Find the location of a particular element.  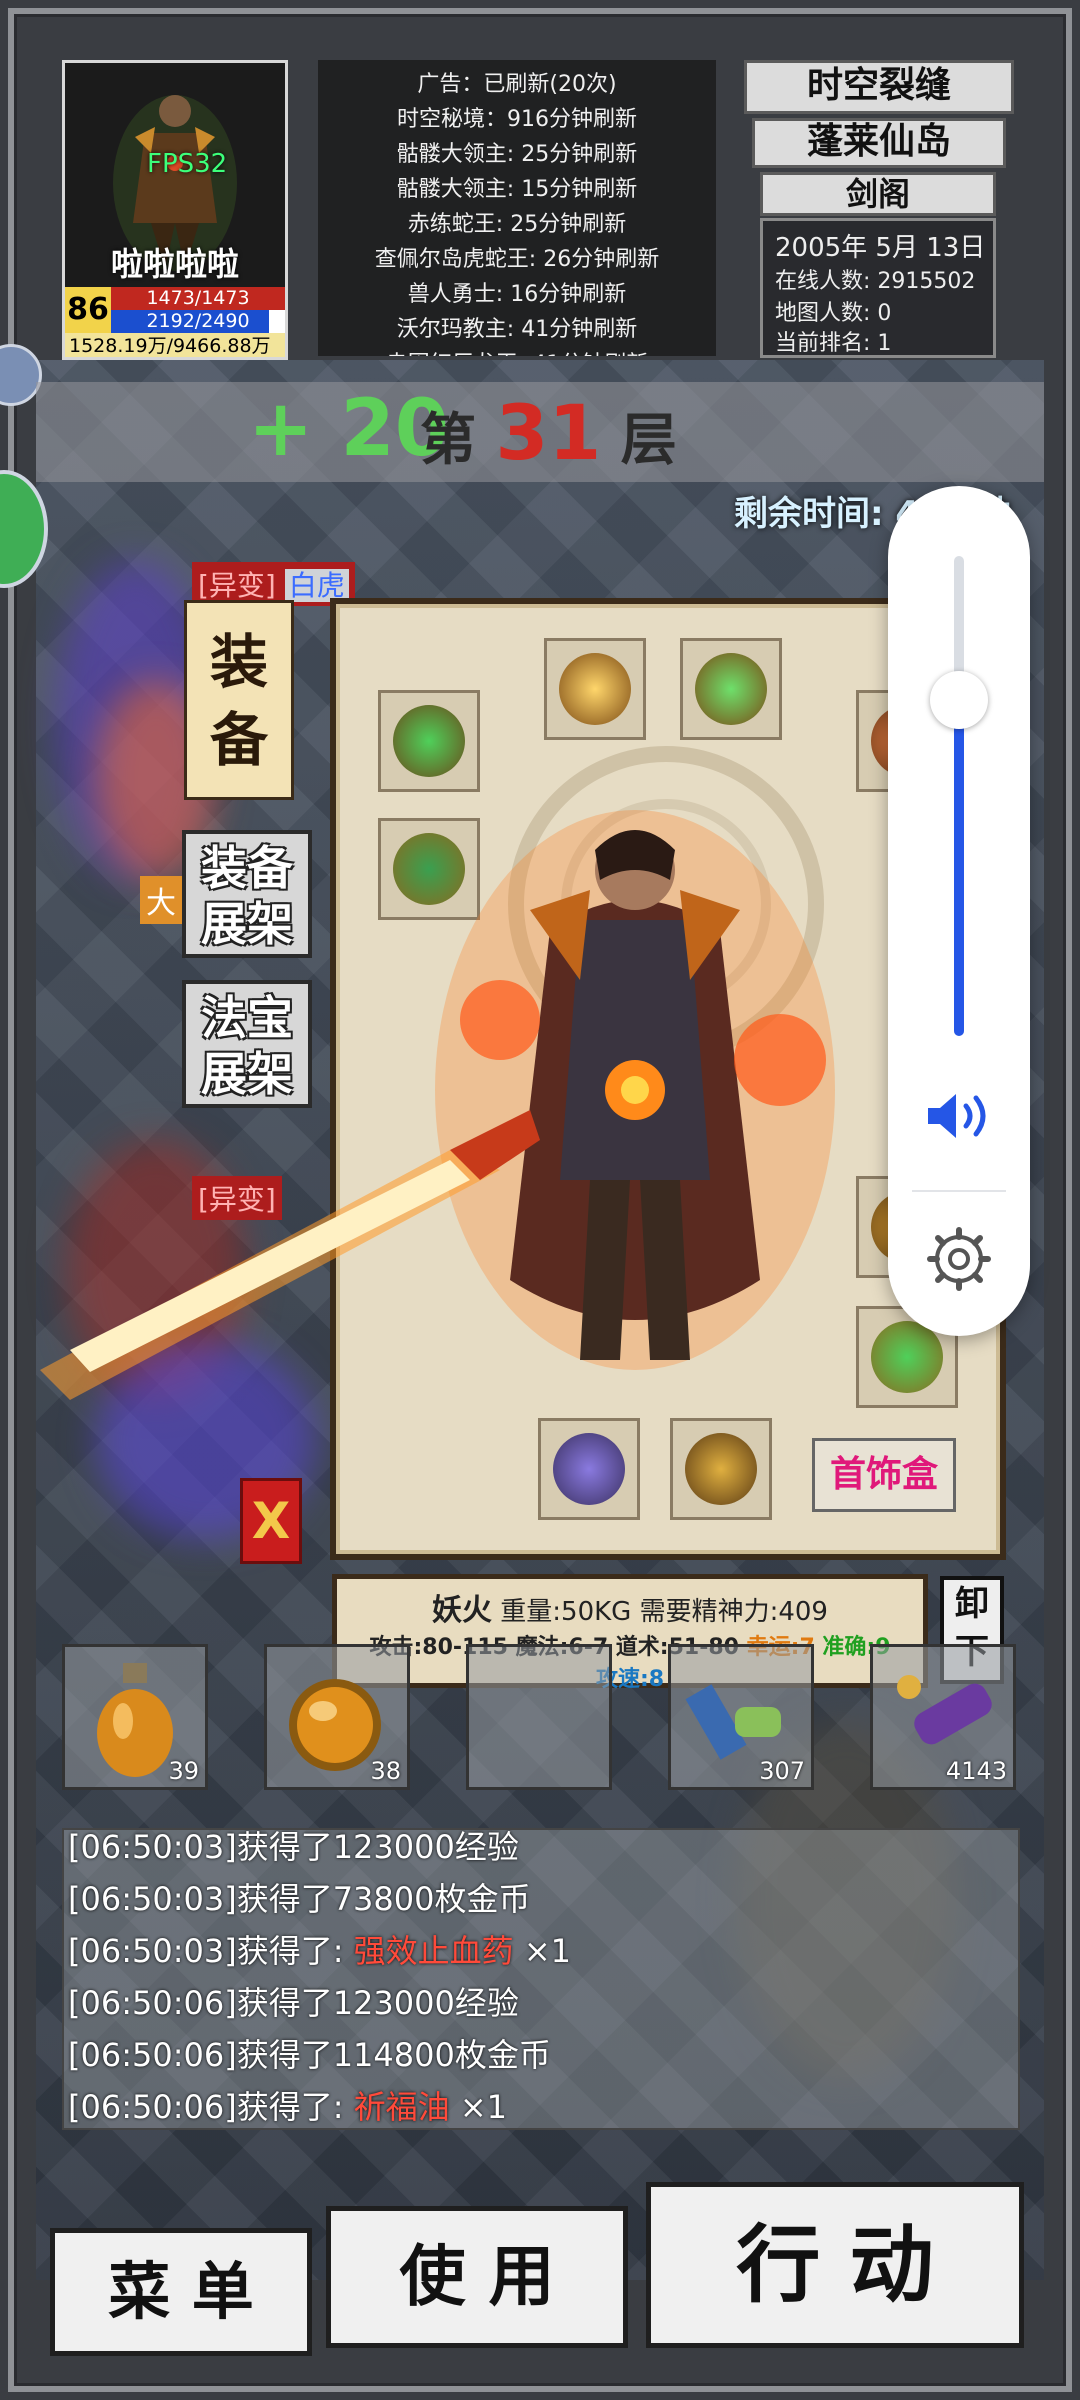

equip-slot-necklace is located at coordinates (731, 689).